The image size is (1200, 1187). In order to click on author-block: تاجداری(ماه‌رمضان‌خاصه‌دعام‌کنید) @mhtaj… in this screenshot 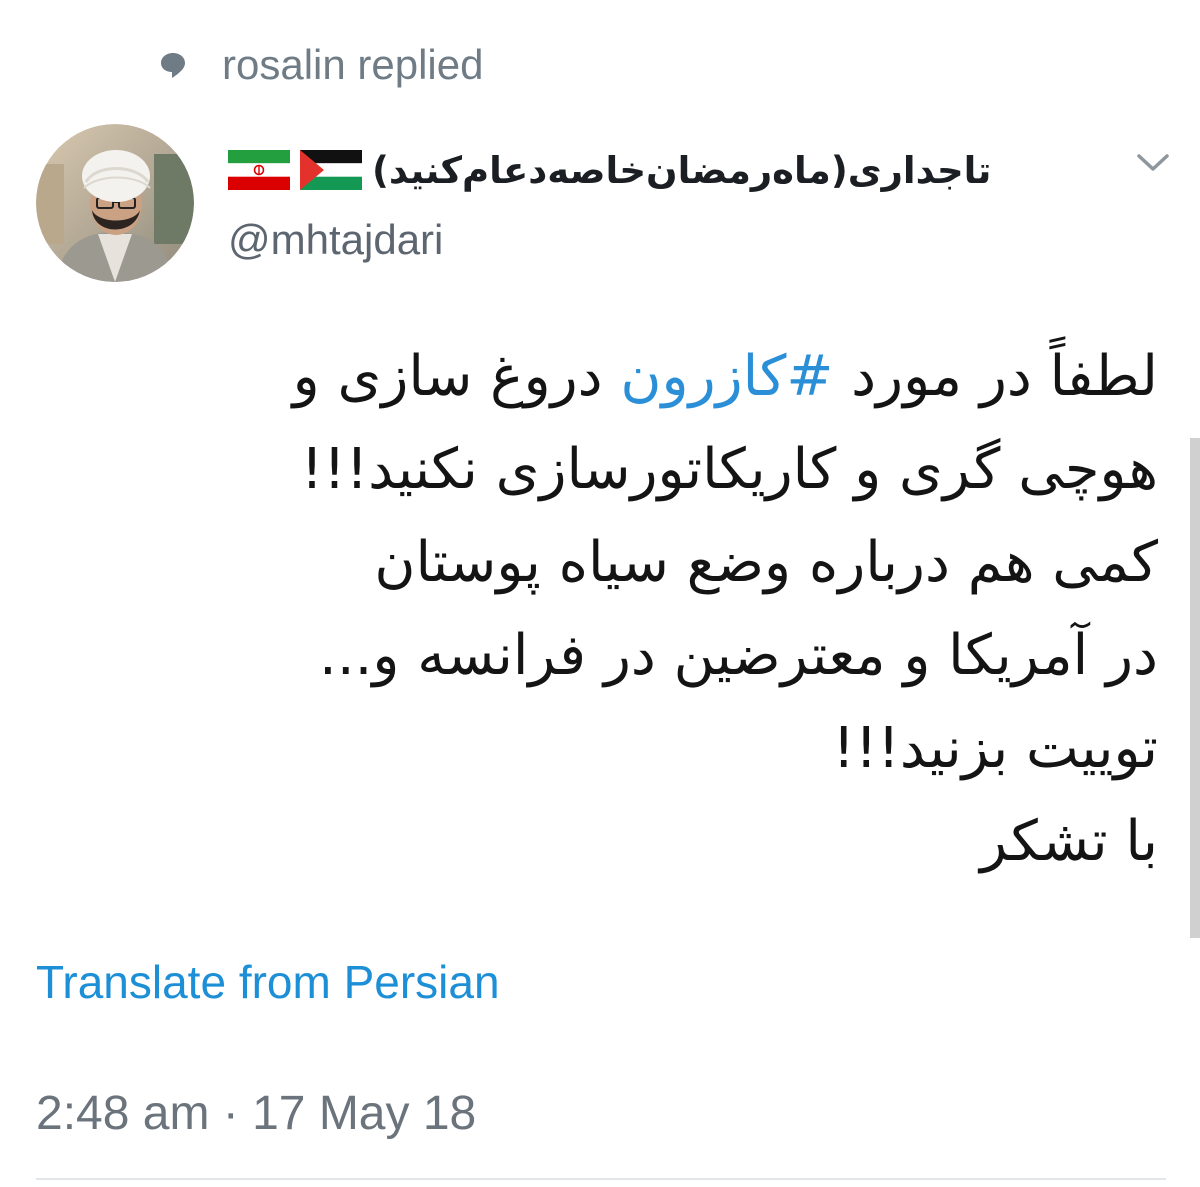, I will do `click(628, 197)`.